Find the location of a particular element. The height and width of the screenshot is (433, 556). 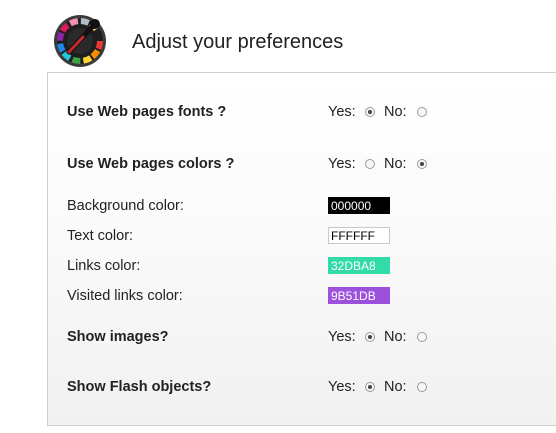

show-images-no-radio is located at coordinates (422, 337).